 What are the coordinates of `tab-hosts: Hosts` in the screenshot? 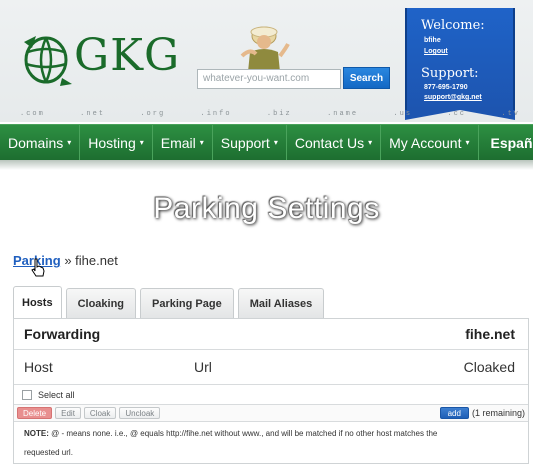 It's located at (37, 302).